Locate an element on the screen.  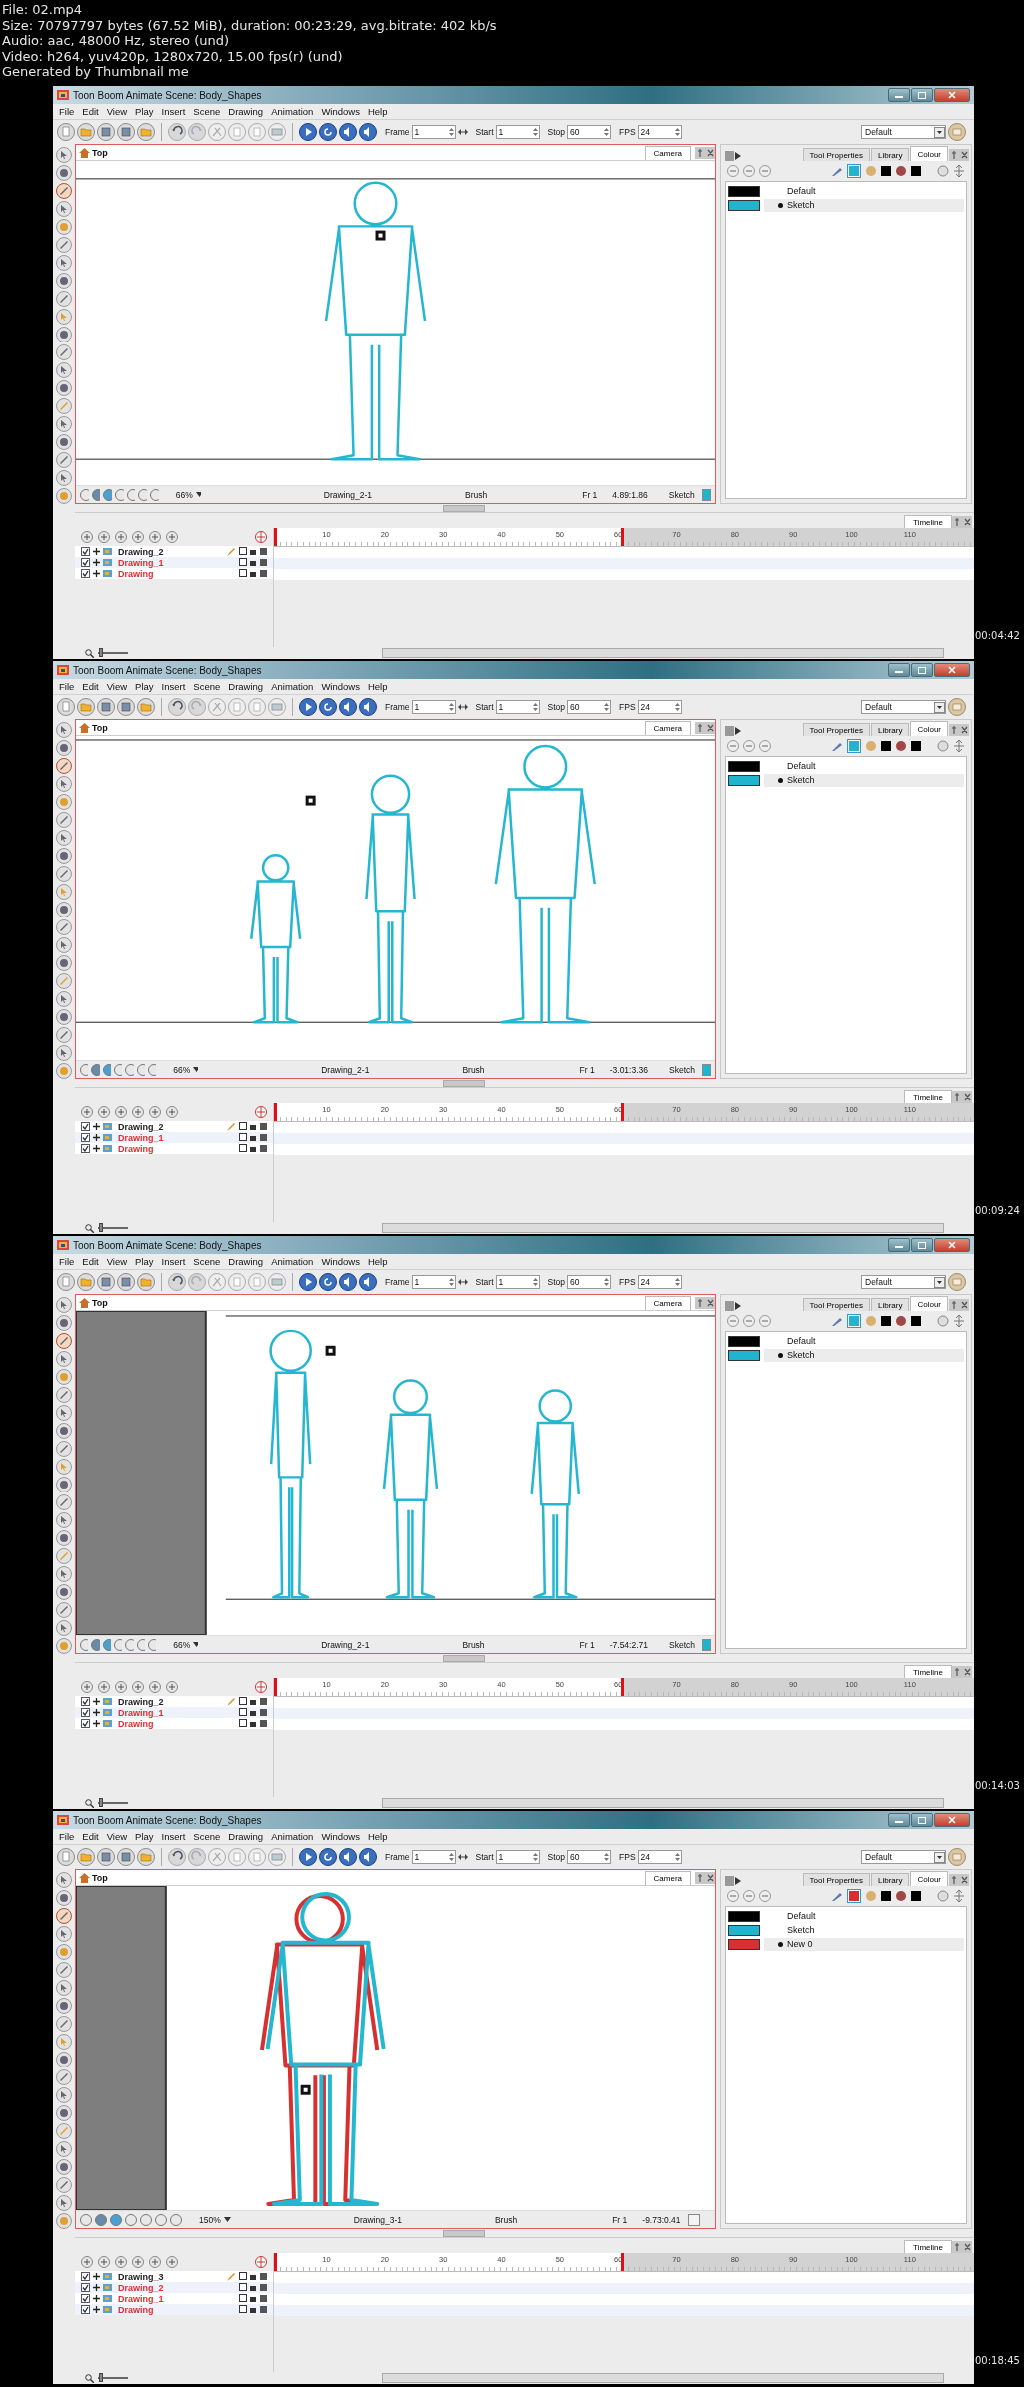
zoom-level: 66% is located at coordinates (182, 1644).